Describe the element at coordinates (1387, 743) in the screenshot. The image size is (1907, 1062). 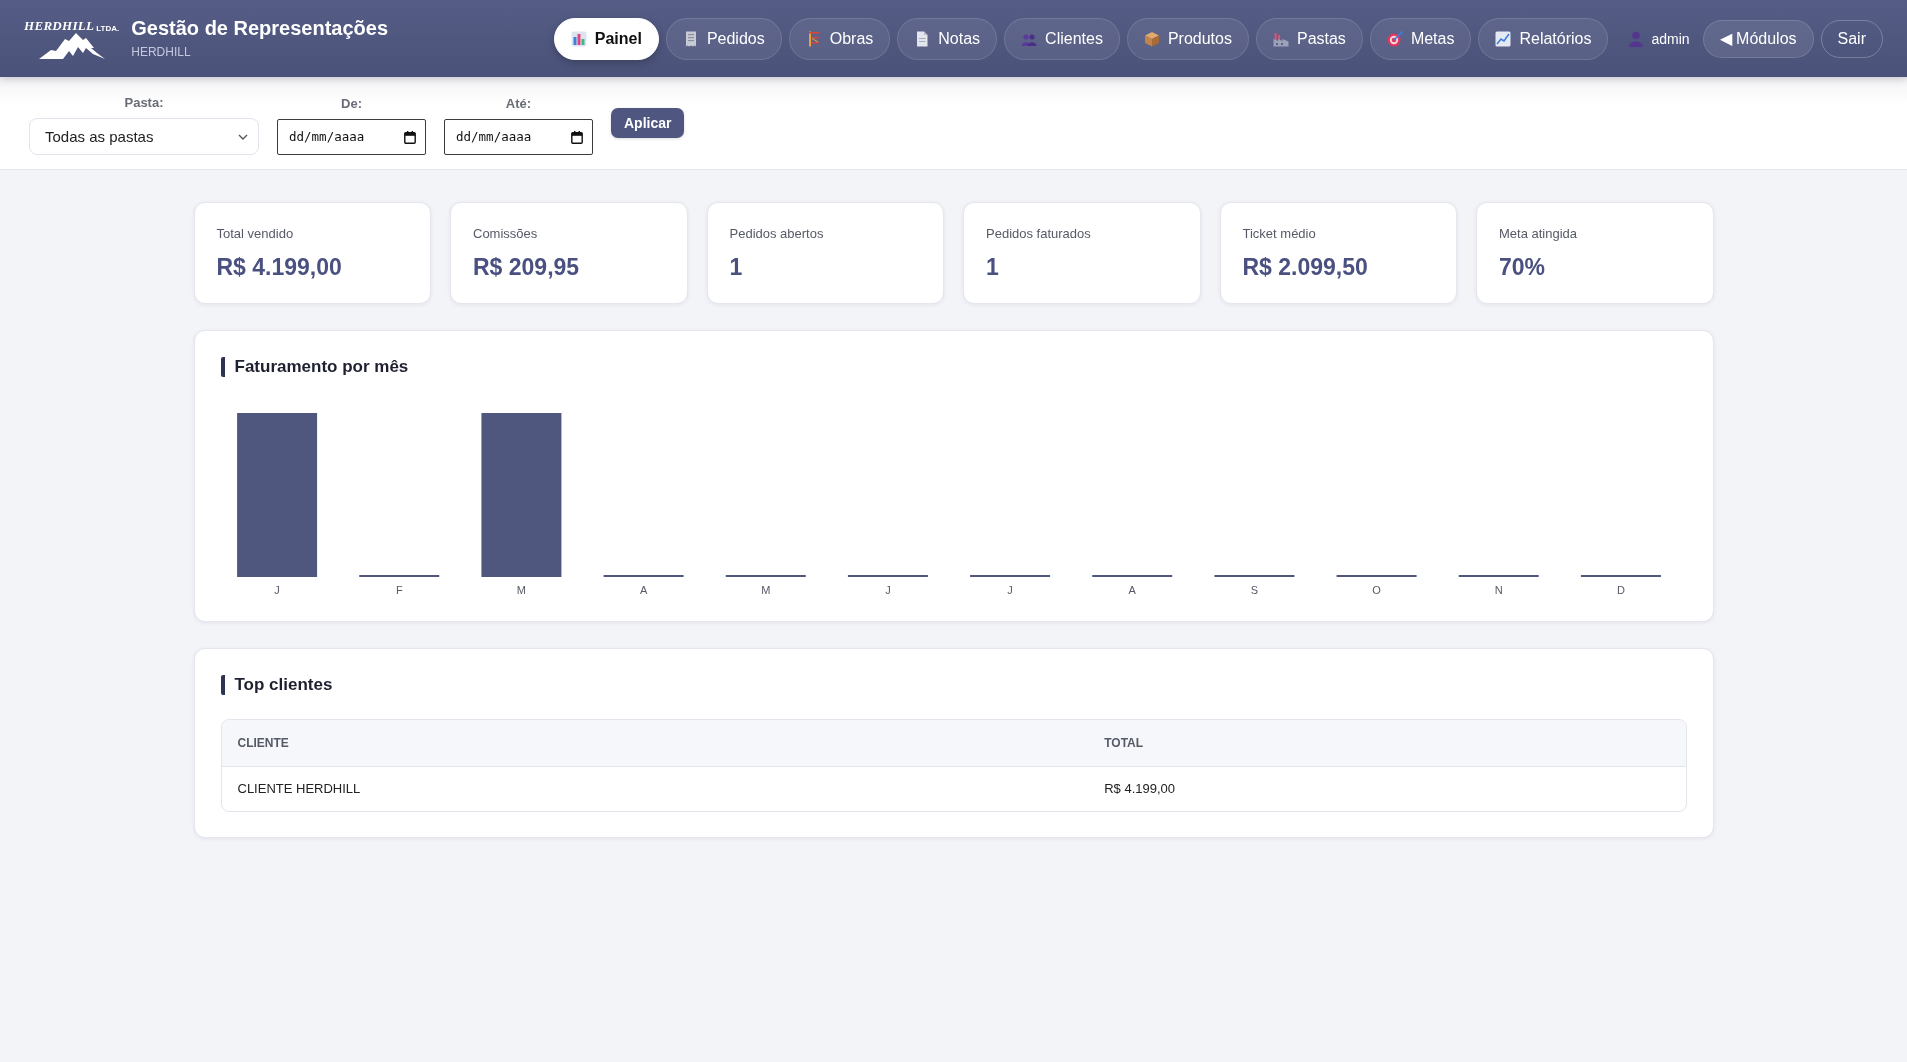
I see `column-header: TOTAL` at that location.